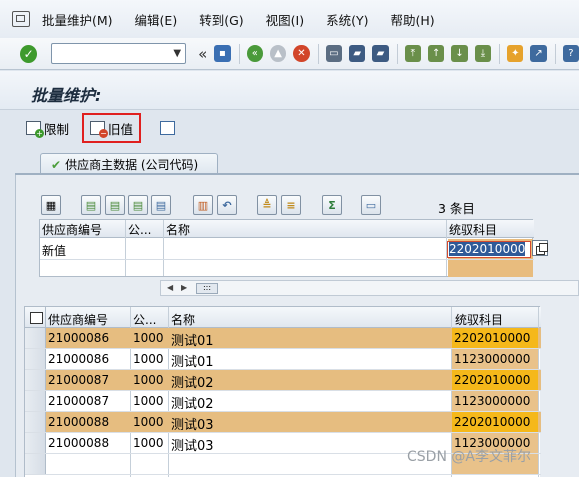 The height and width of the screenshot is (477, 579). I want to click on refresh-button, so click(169, 128).